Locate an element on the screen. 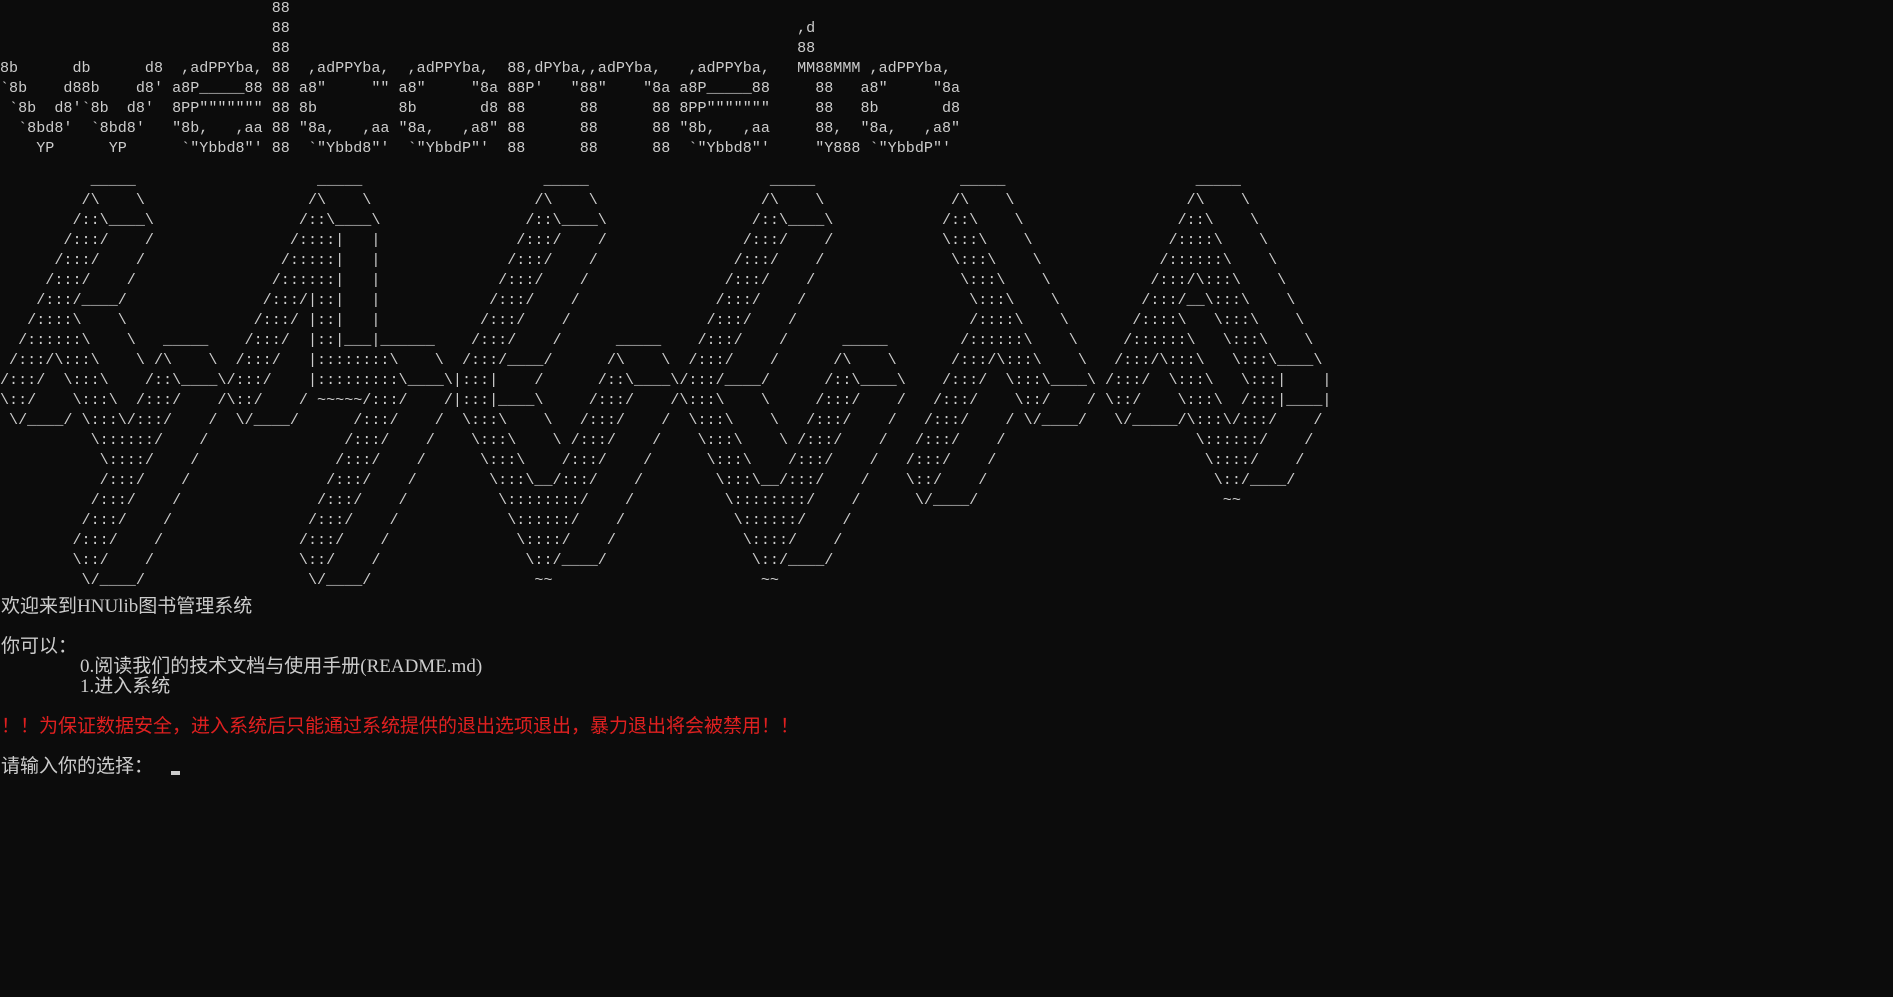  option-readme: 0.阅读我们的技术文档与使用手册(README.md) is located at coordinates (281, 666).